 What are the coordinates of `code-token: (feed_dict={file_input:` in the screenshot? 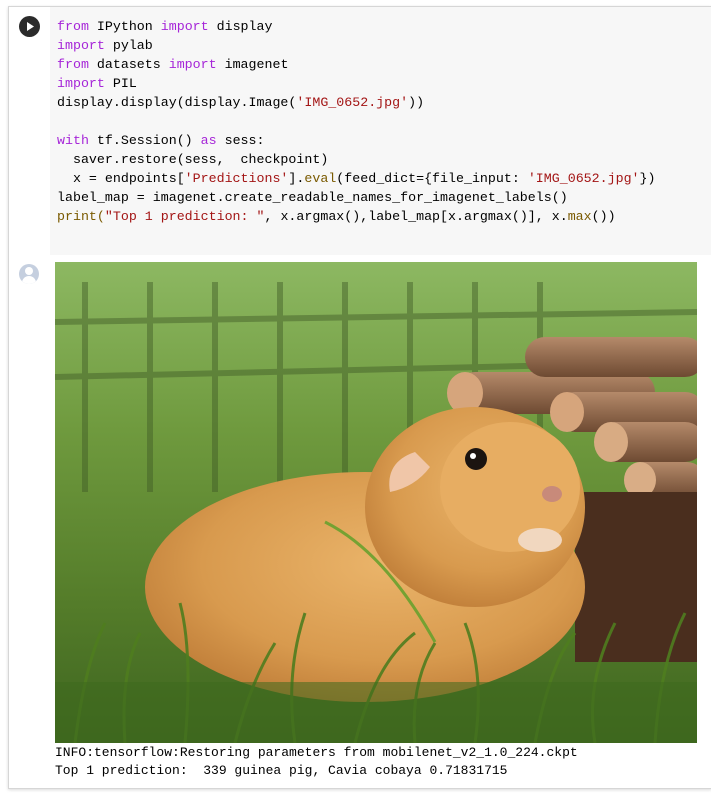 It's located at (432, 178).